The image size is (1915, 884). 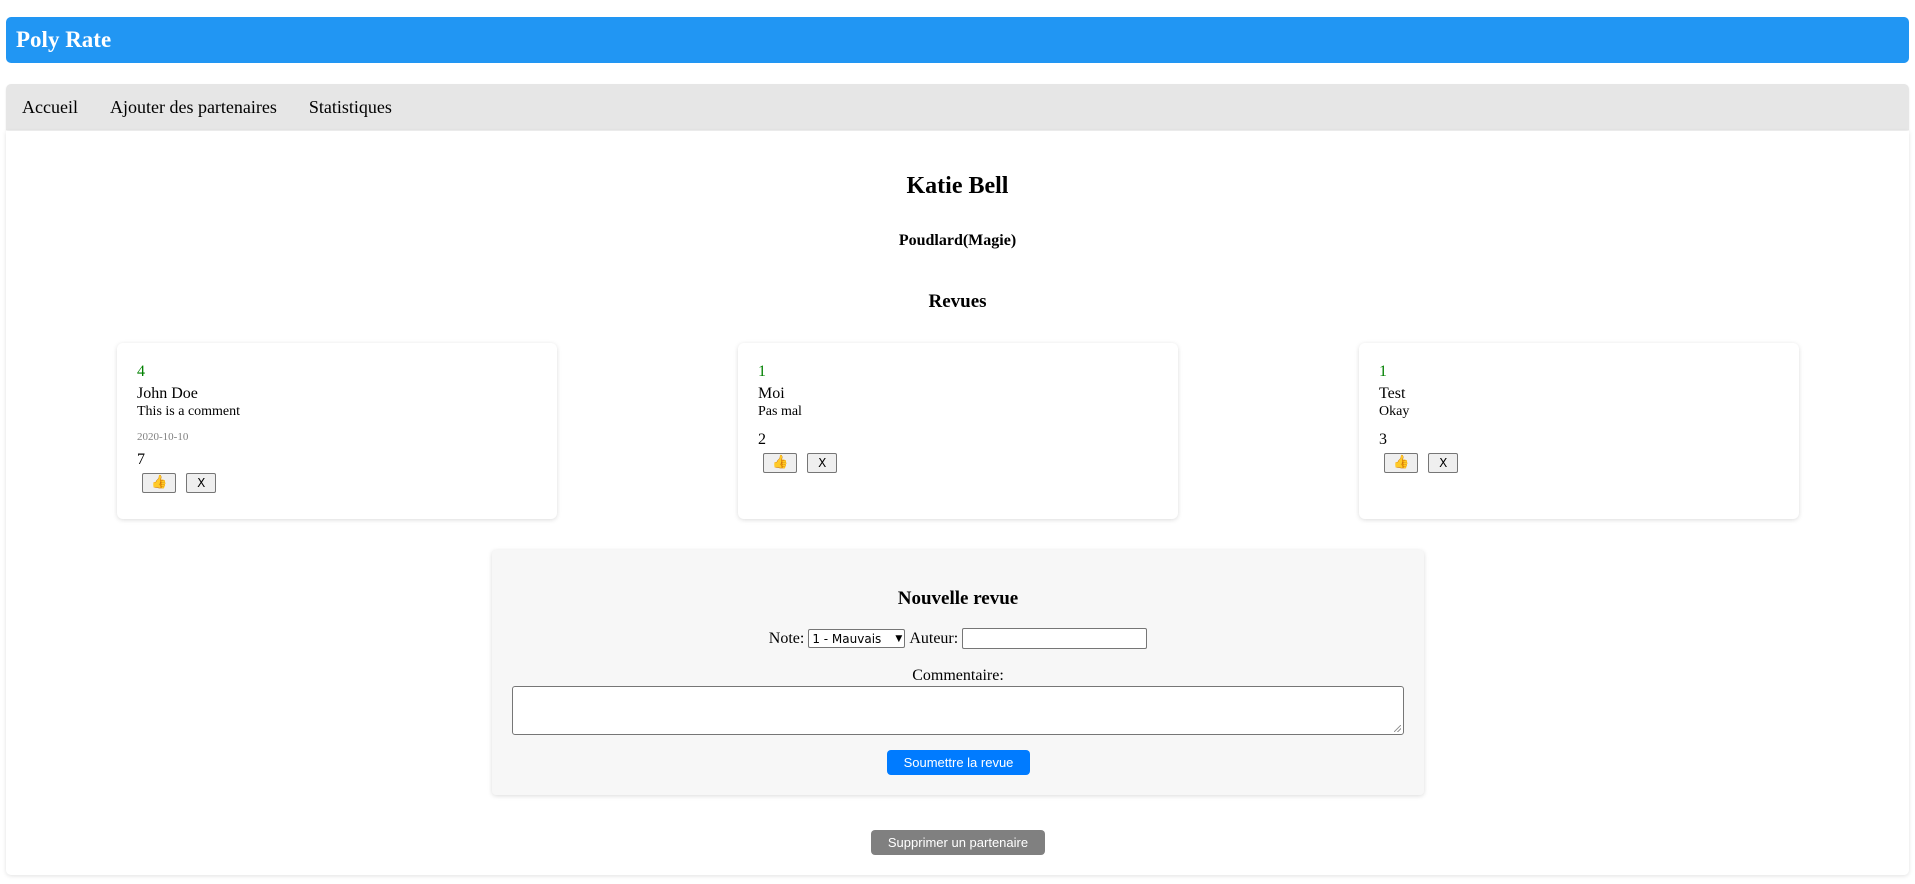 What do you see at coordinates (193, 107) in the screenshot?
I see `nav-link-add-partners: Ajouter des partenaires` at bounding box center [193, 107].